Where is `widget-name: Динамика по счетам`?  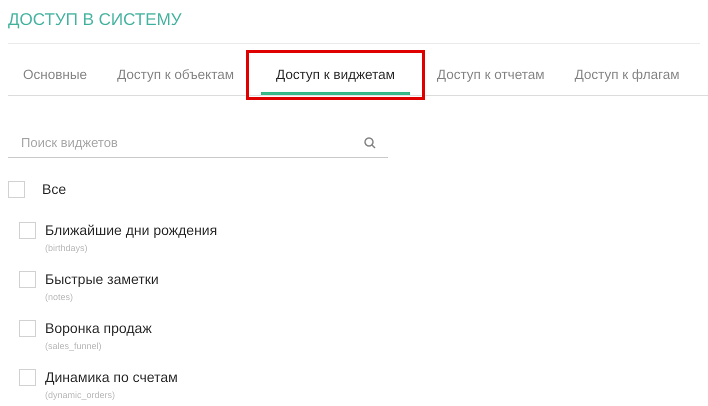 widget-name: Динамика по счетам is located at coordinates (111, 377).